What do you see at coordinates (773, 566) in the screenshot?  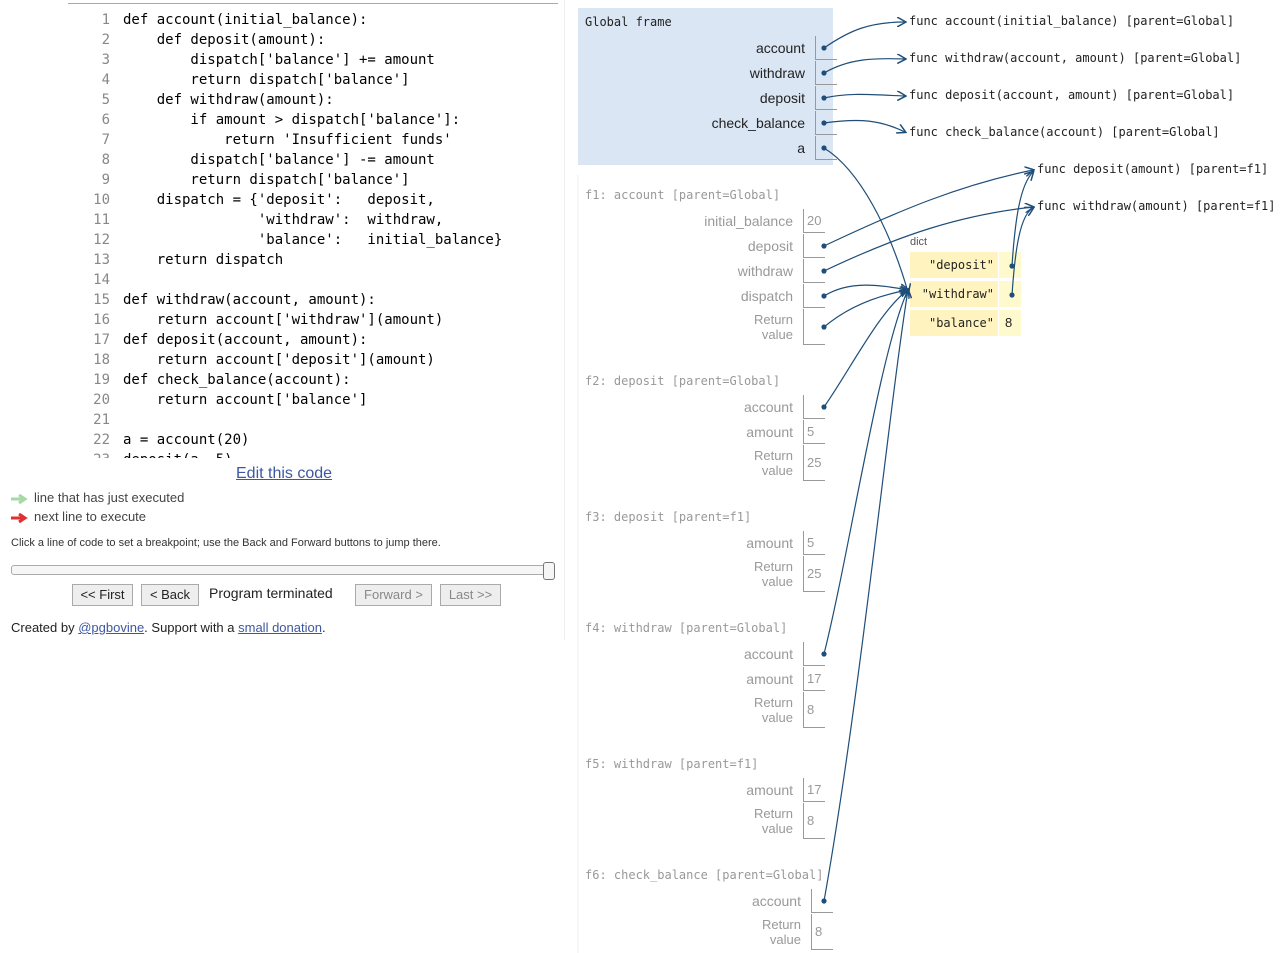 I see `f3-return-word: Return` at bounding box center [773, 566].